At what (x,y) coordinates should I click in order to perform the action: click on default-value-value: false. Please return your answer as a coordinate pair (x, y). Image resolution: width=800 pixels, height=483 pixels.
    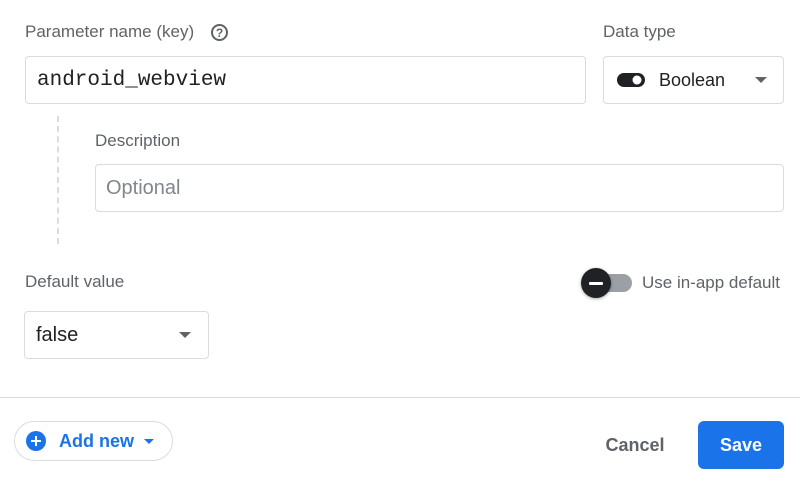
    Looking at the image, I should click on (57, 334).